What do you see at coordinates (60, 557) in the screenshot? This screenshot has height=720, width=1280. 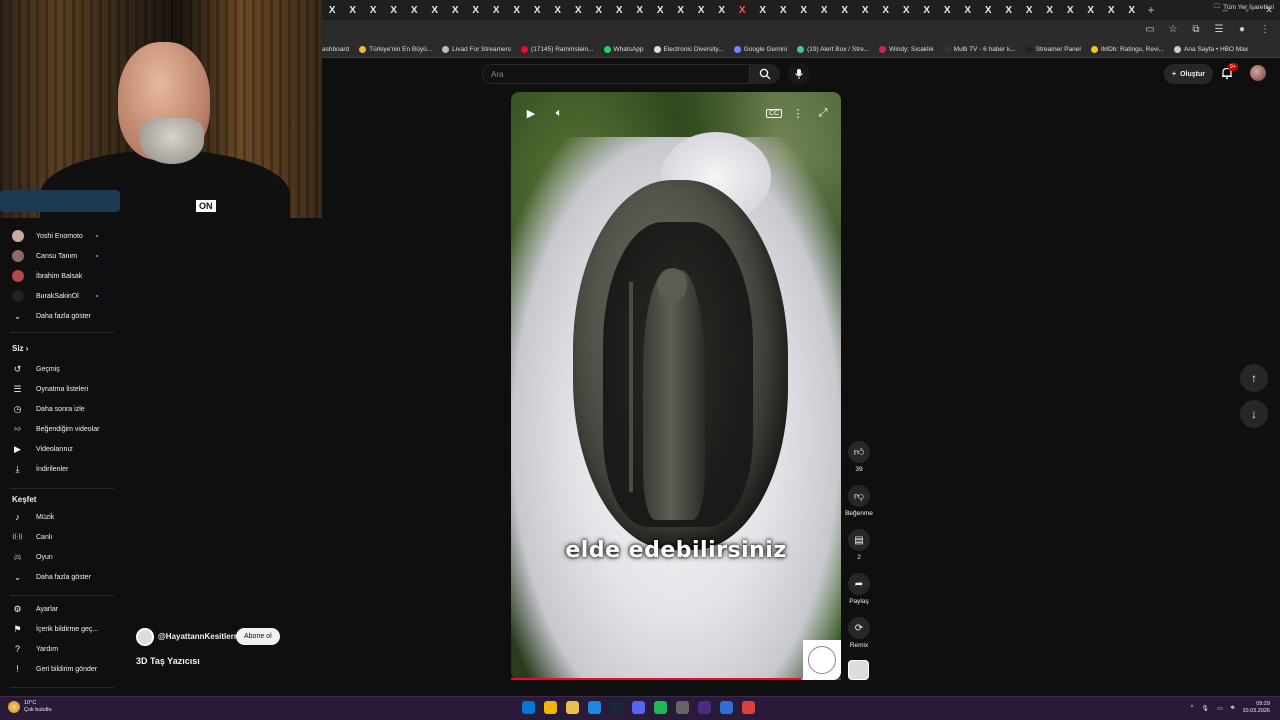 I see `sidebar-item-gamepad: 🎮︎ Oyun` at bounding box center [60, 557].